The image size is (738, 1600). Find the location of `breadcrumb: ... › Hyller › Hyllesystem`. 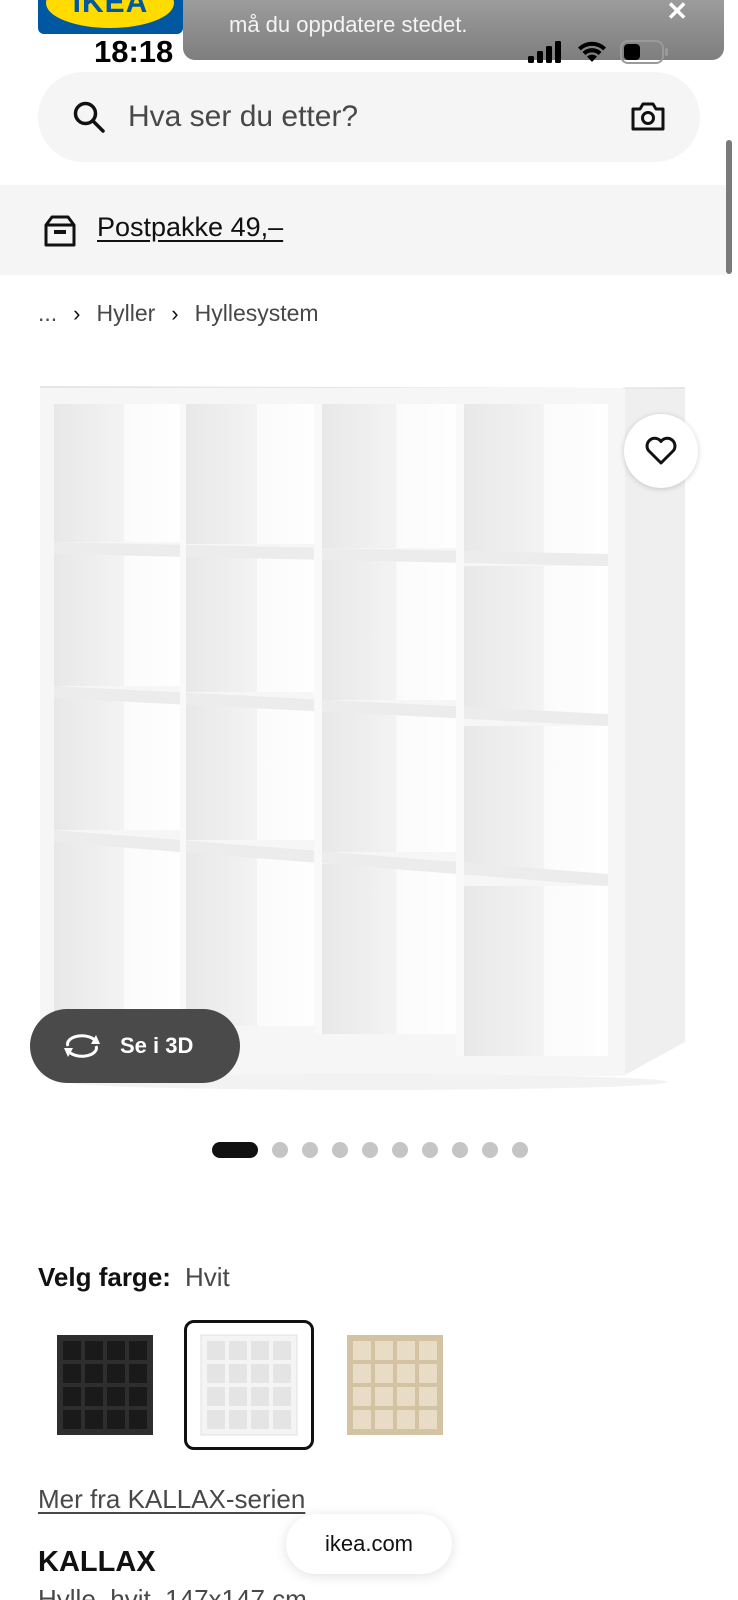

breadcrumb: ... › Hyller › Hyllesystem is located at coordinates (178, 313).